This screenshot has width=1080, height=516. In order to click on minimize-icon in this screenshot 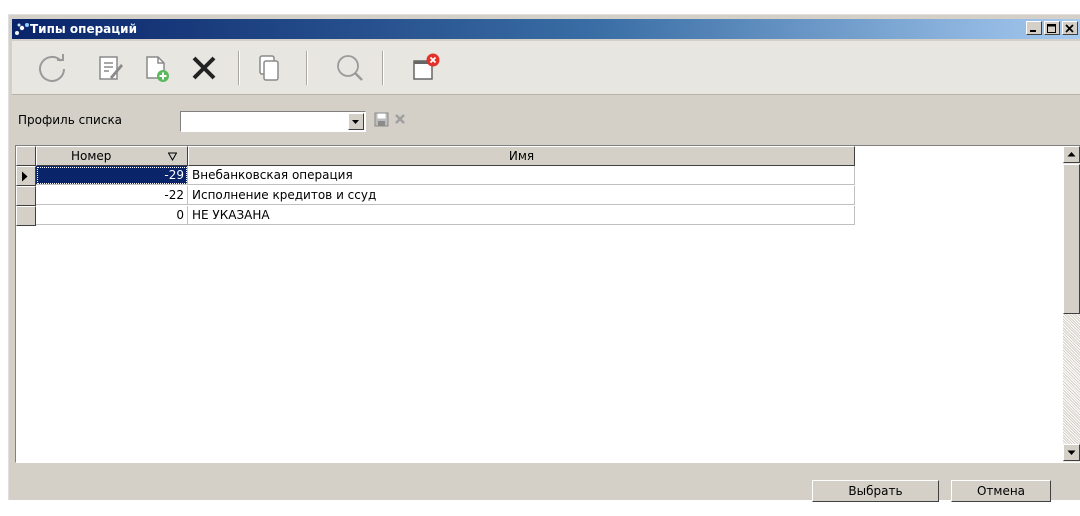, I will do `click(1033, 31)`.